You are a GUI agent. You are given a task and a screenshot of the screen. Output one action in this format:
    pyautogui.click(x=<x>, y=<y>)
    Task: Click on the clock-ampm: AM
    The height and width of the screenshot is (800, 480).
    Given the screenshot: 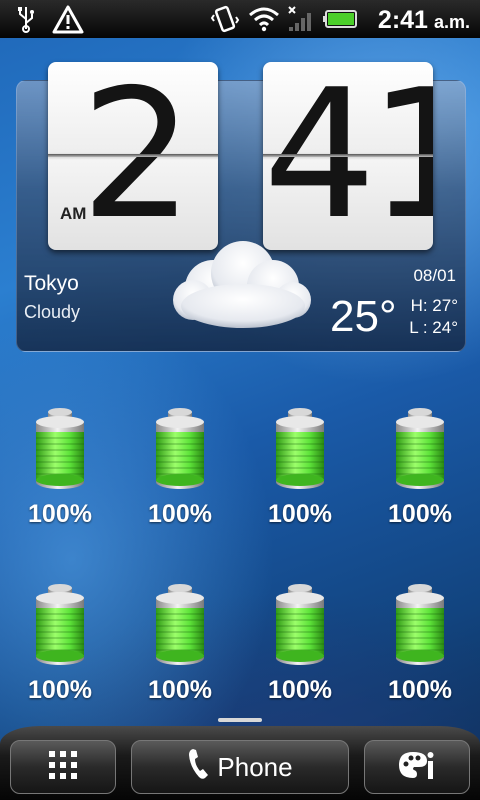 What is the action you would take?
    pyautogui.click(x=73, y=213)
    